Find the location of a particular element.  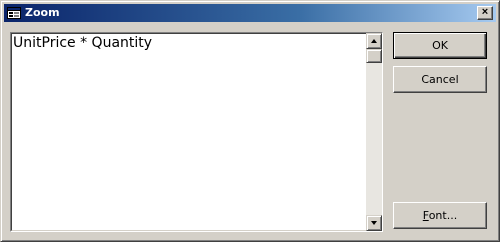

cancel-button: Cancel is located at coordinates (440, 79).